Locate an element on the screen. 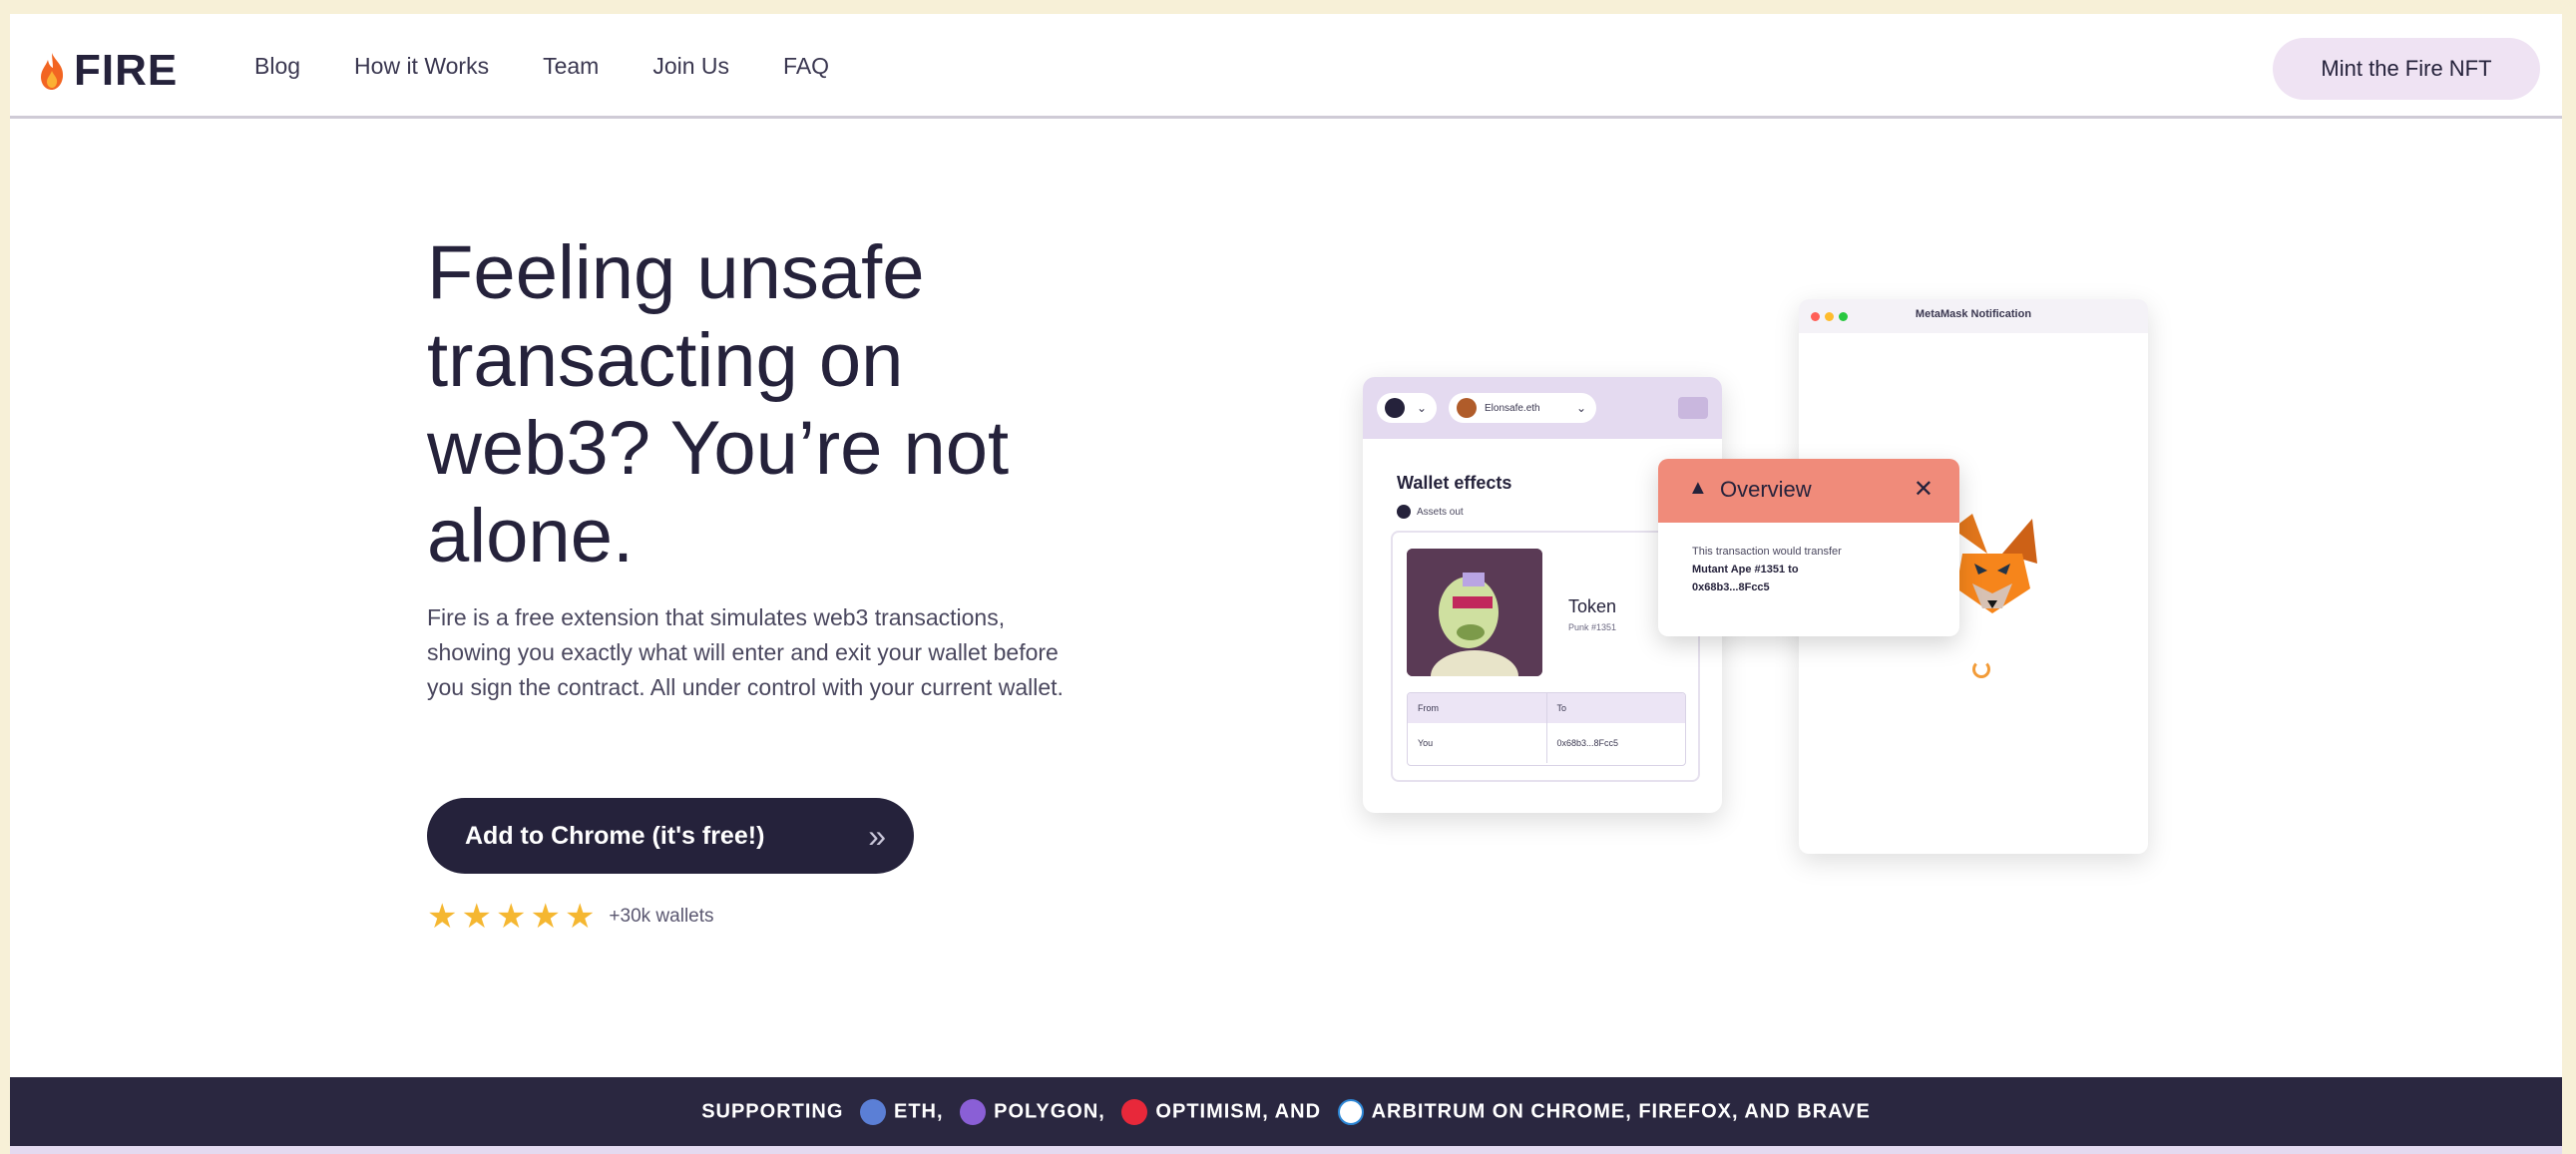 The width and height of the screenshot is (2576, 1154). loading-spinner-icon is located at coordinates (1981, 669).